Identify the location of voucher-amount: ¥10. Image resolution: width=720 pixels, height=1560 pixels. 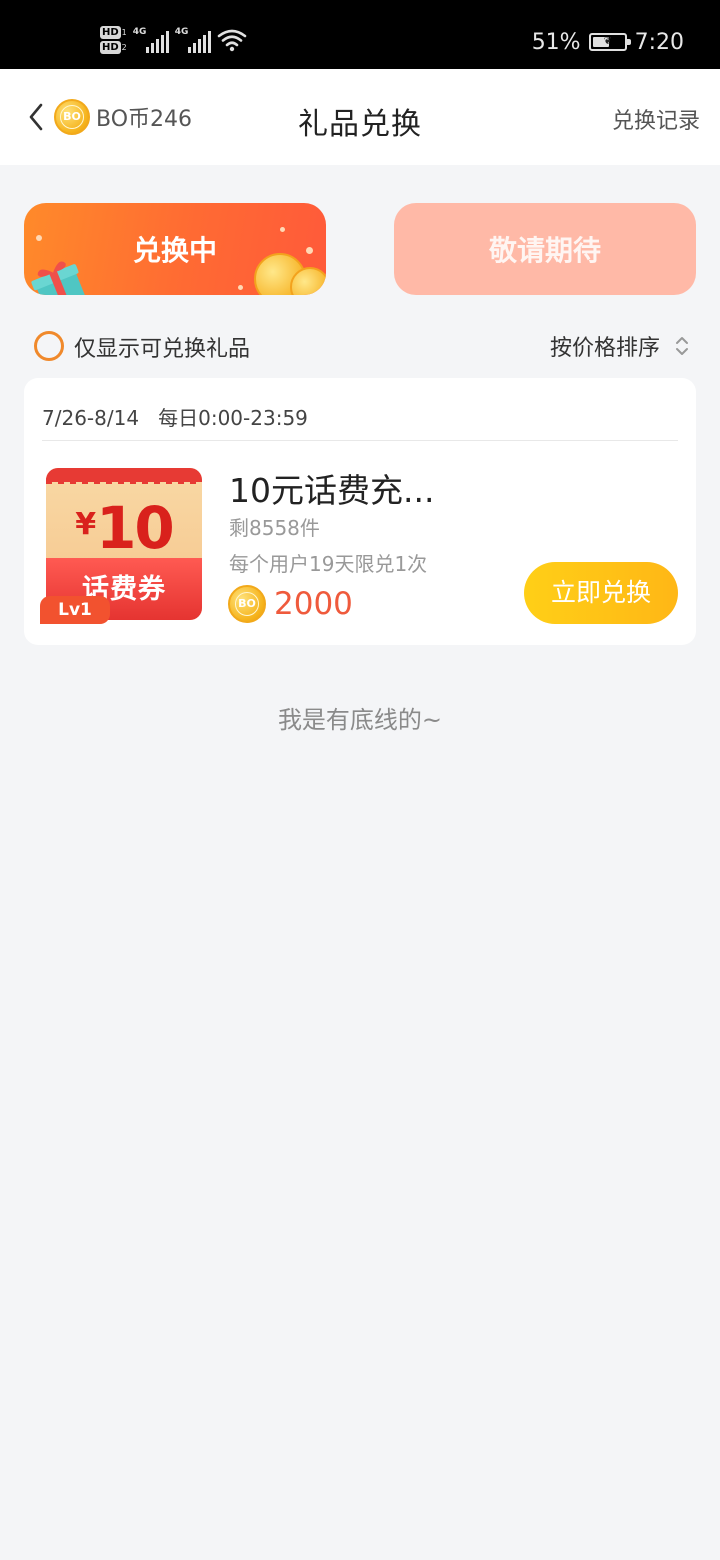
(125, 528).